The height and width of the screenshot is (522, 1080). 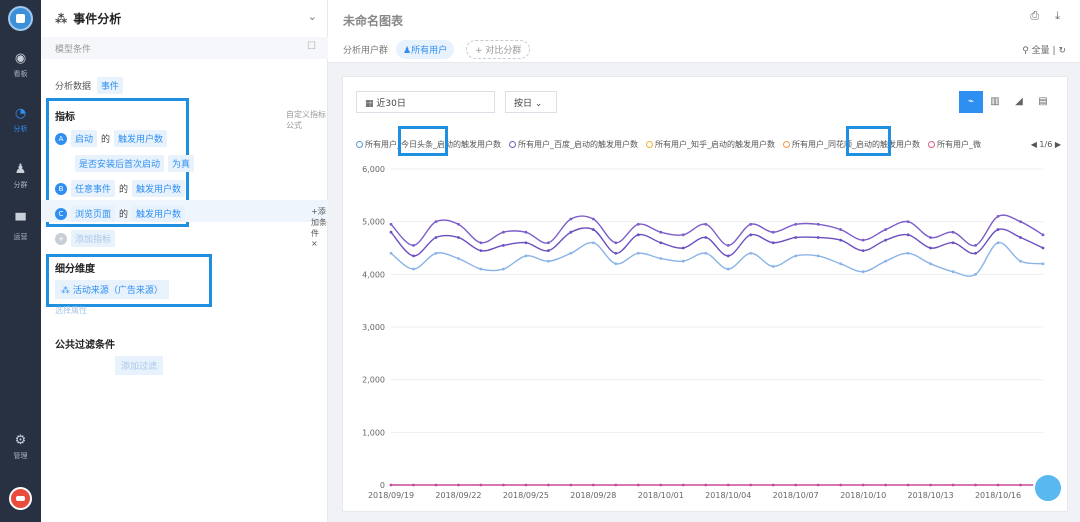 I want to click on analysis-basis: 分析数据 事件, so click(x=89, y=85).